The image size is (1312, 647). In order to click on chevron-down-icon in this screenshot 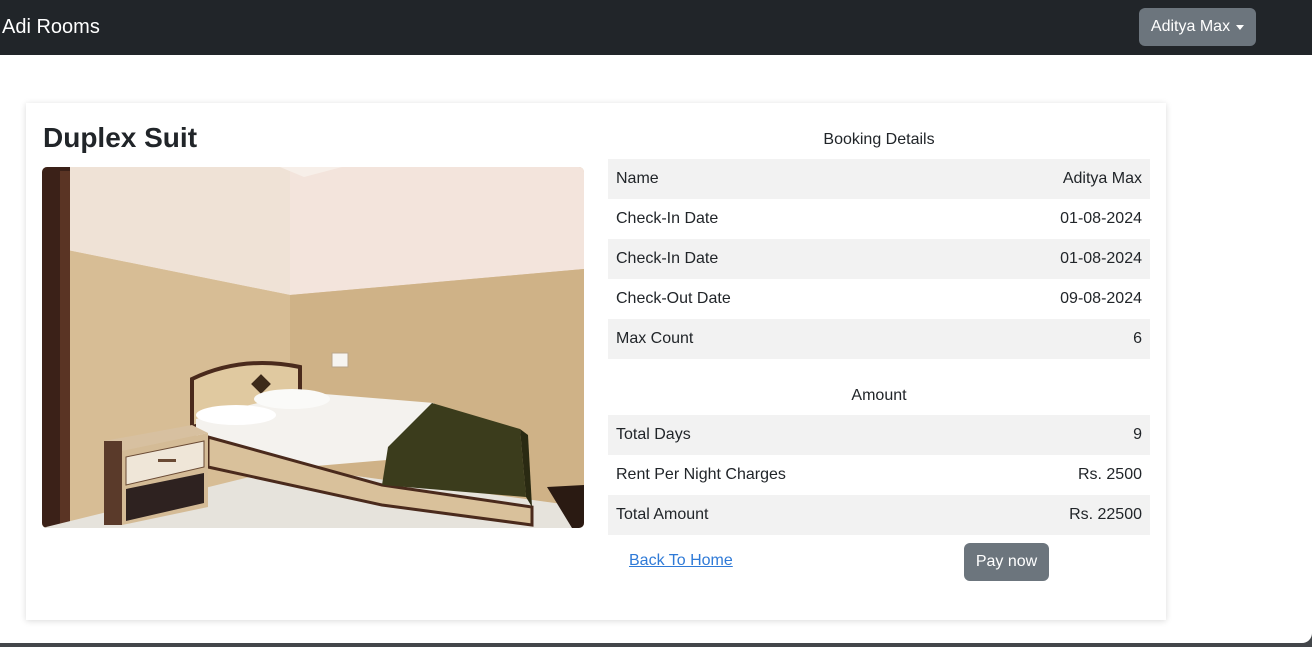, I will do `click(1240, 27)`.